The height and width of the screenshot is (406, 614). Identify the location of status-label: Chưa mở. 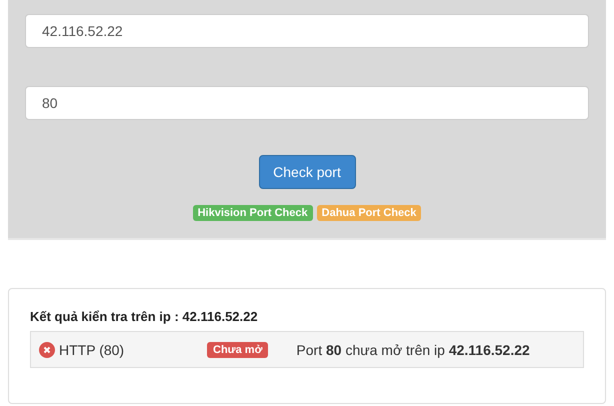
(237, 350).